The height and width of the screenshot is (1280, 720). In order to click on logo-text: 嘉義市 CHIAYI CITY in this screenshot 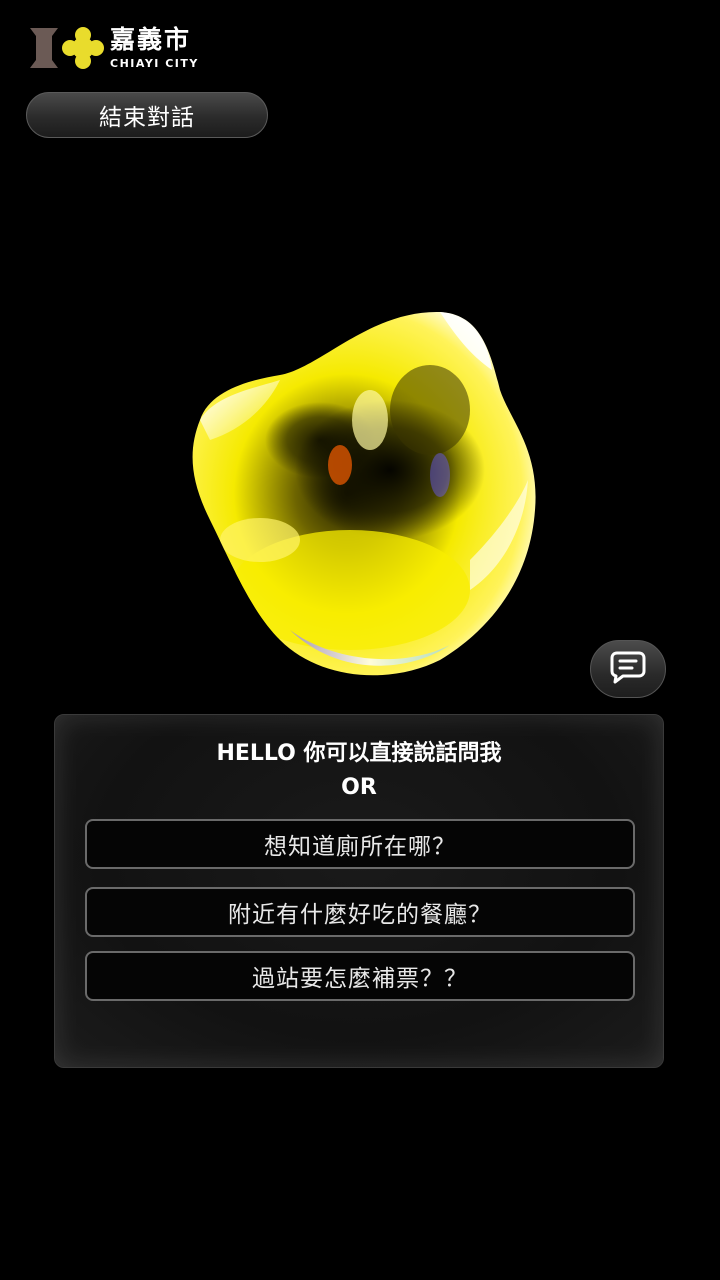, I will do `click(154, 48)`.